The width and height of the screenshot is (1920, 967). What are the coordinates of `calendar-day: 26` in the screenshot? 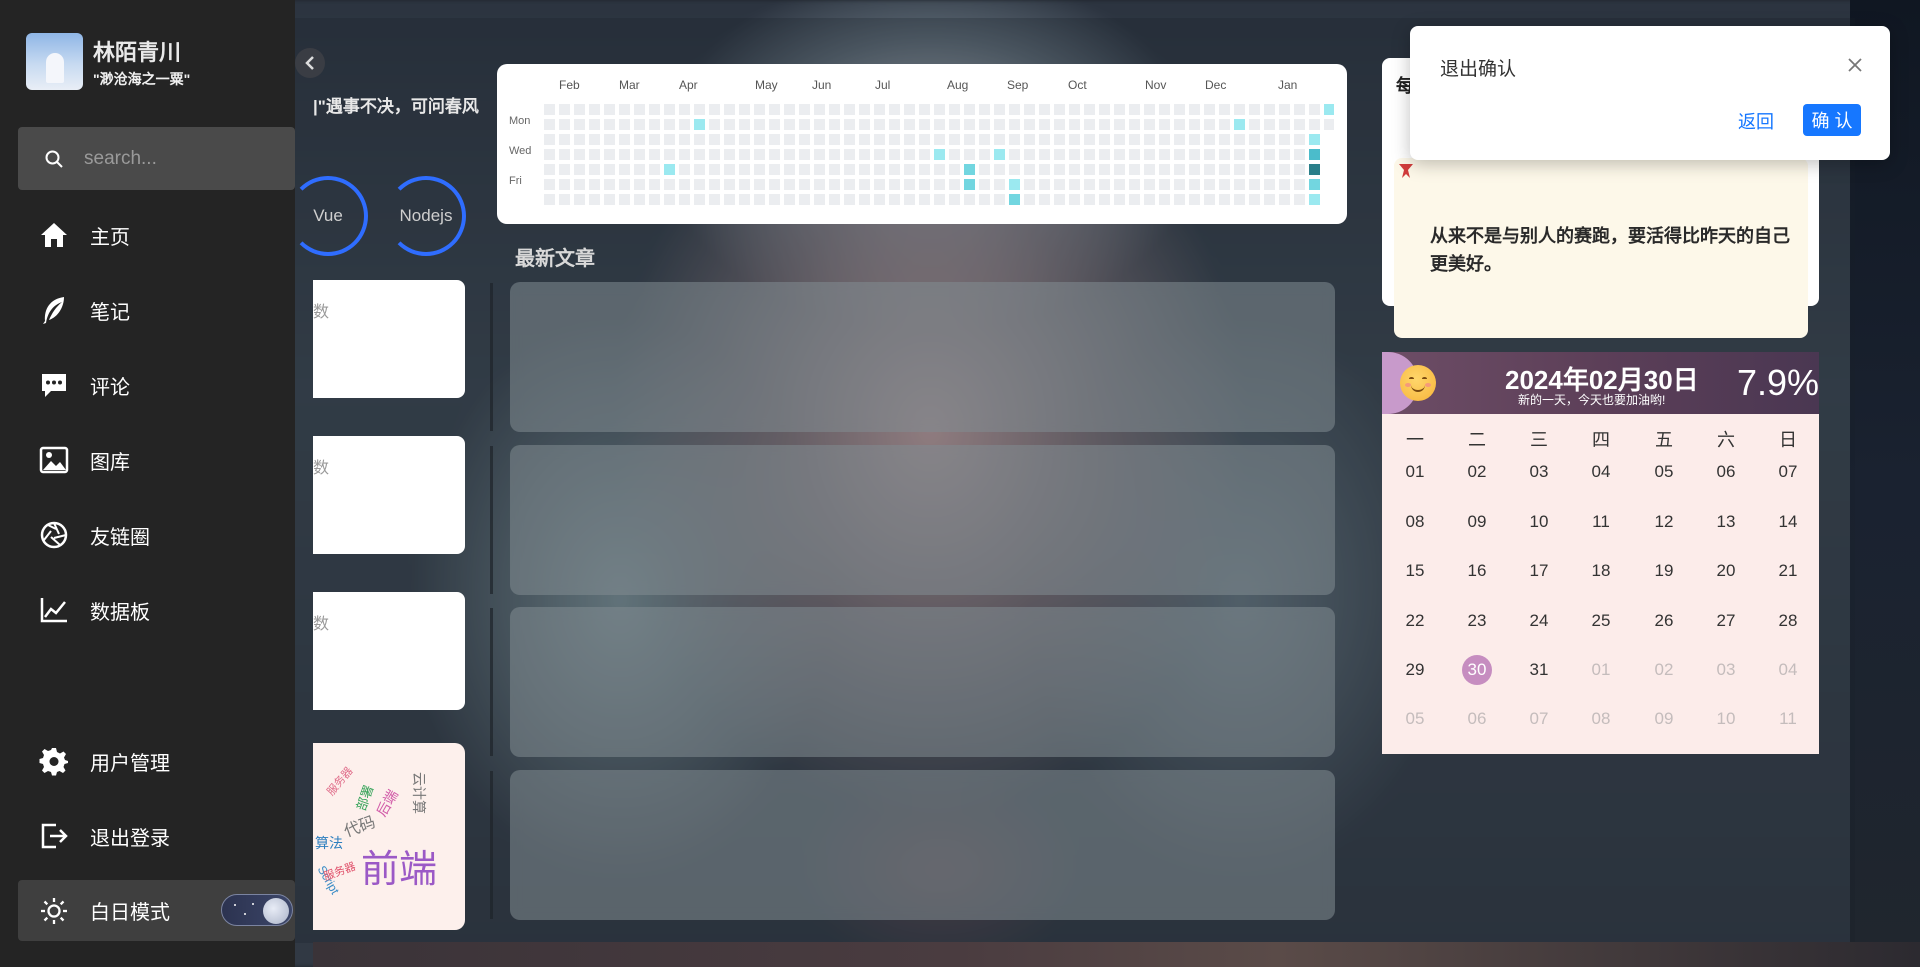 It's located at (1664, 621).